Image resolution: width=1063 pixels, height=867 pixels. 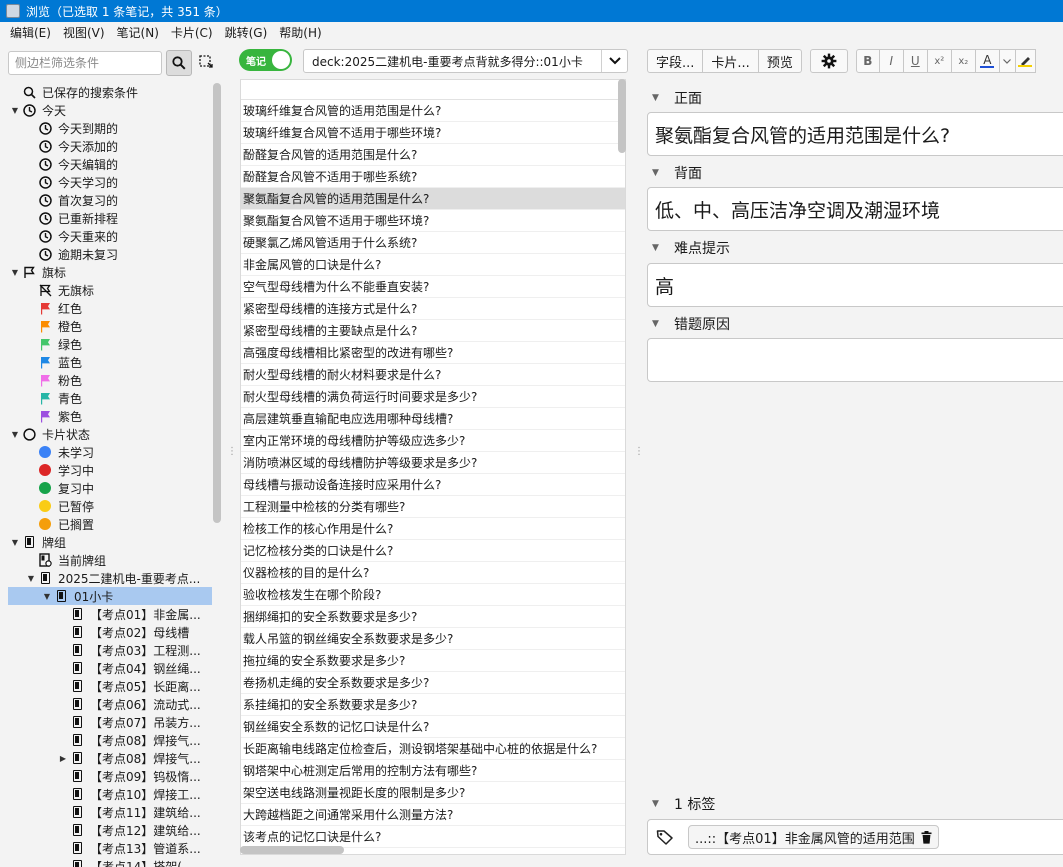 What do you see at coordinates (265, 60) in the screenshot?
I see `notes-cards-toggle: 笔记` at bounding box center [265, 60].